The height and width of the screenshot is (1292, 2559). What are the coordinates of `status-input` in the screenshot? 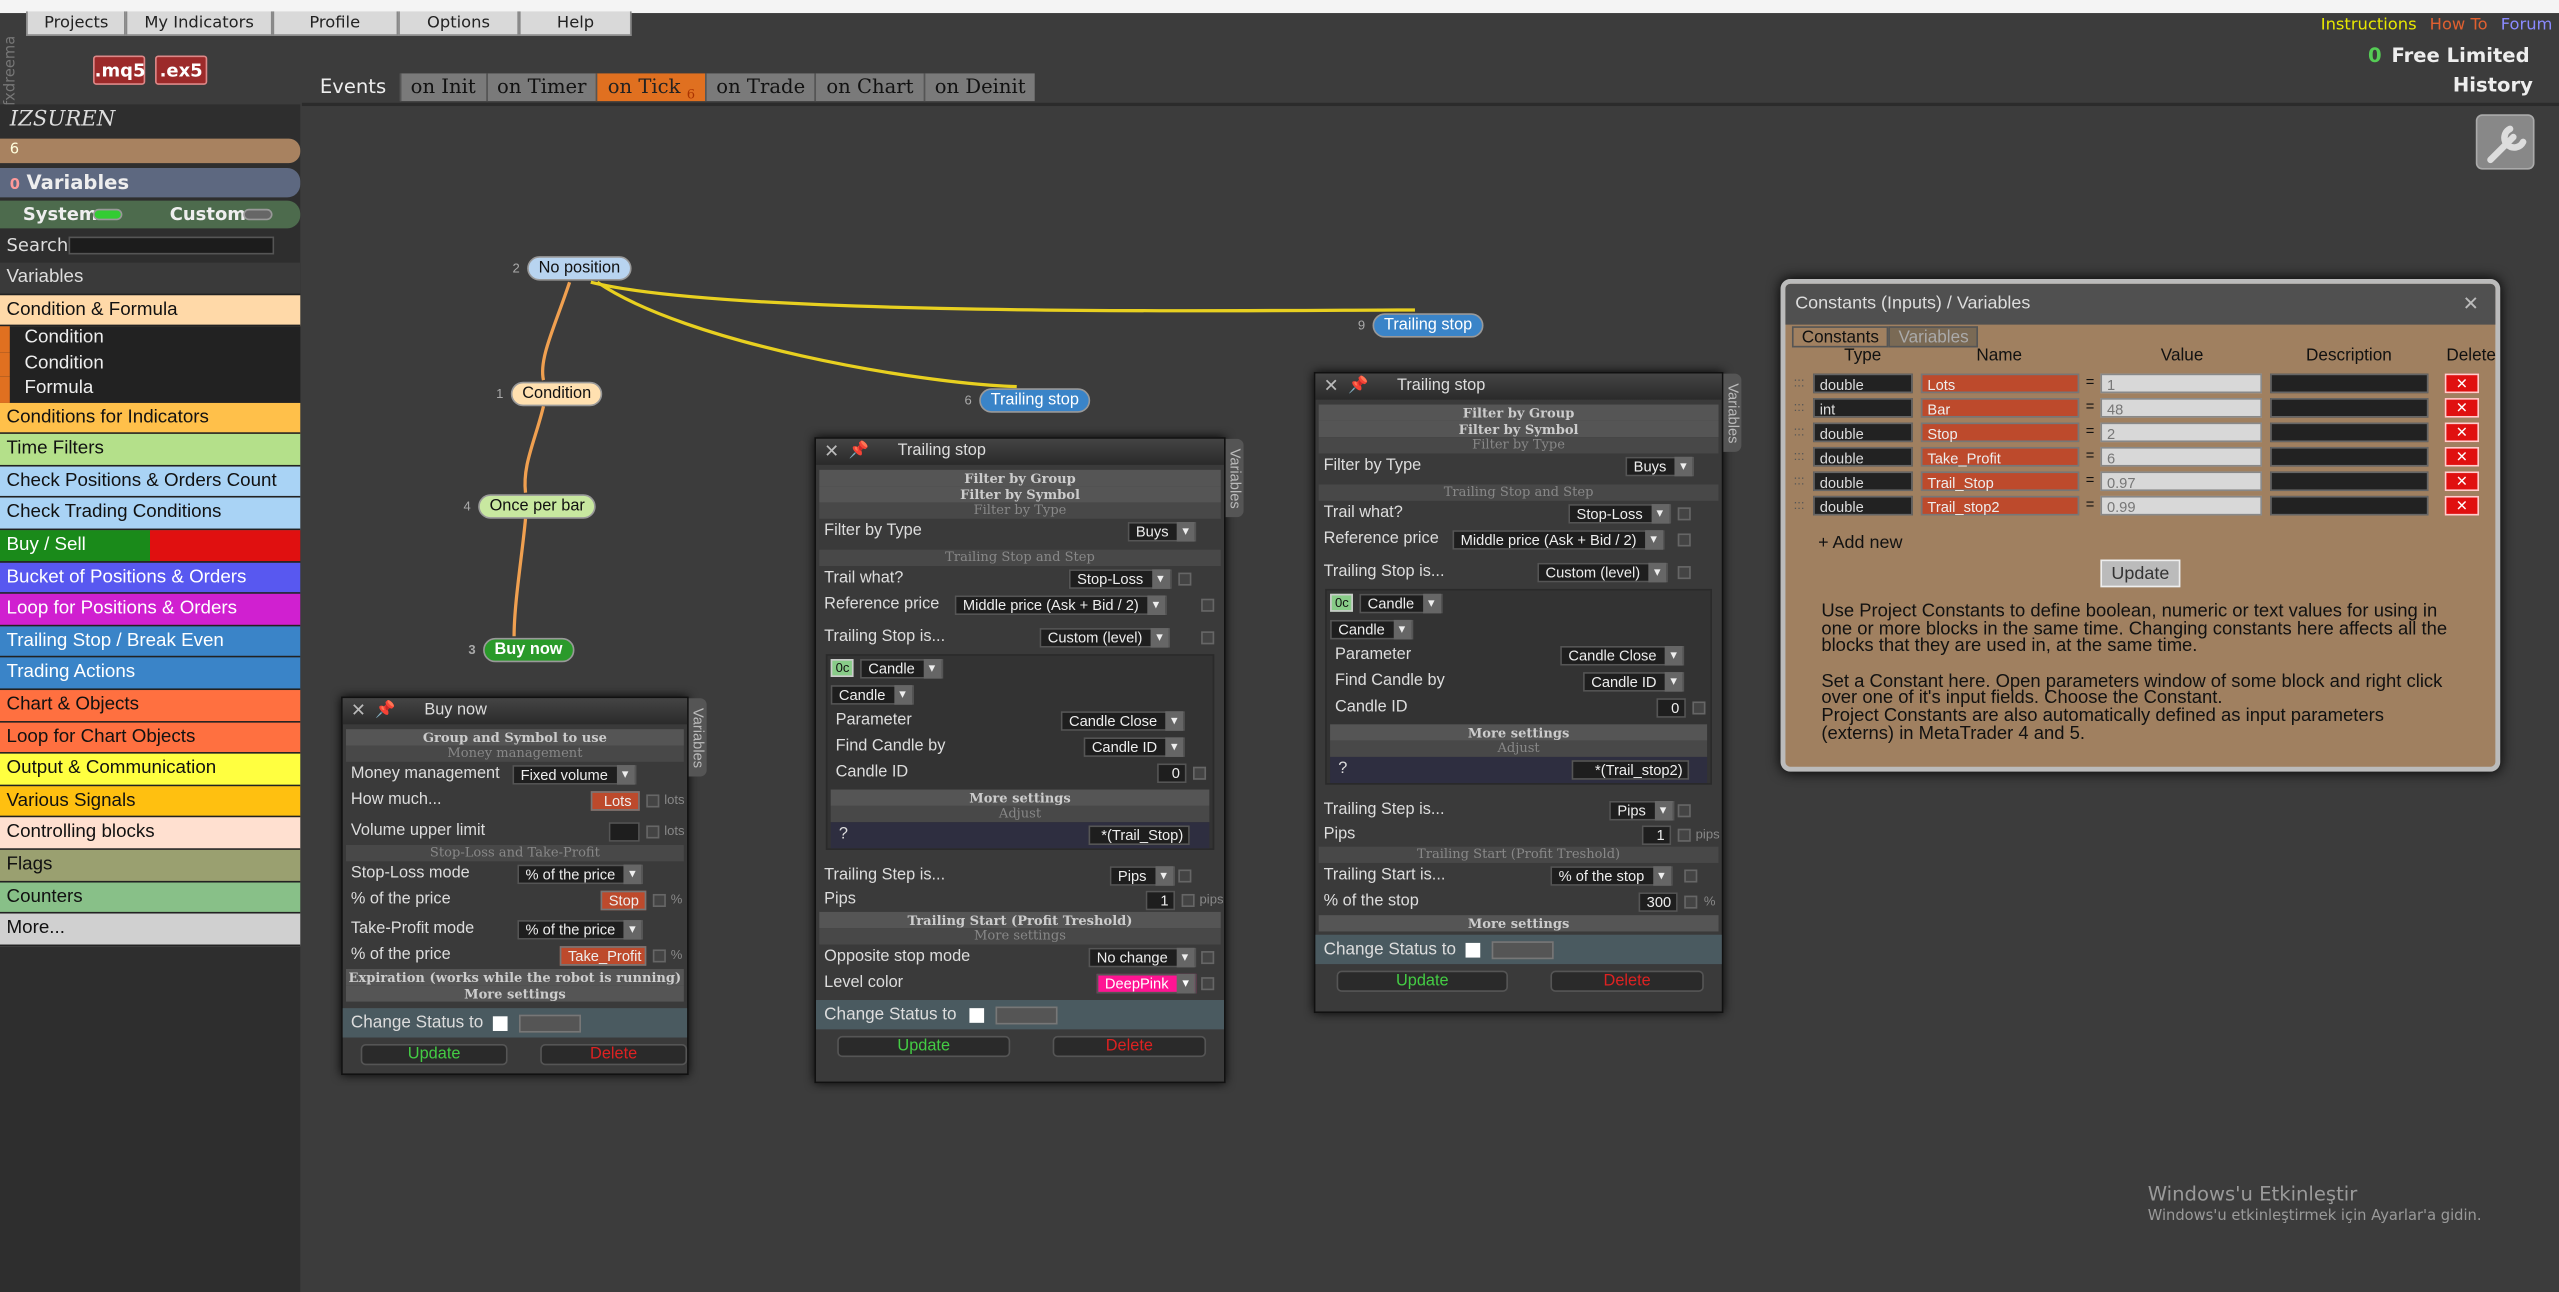 It's located at (549, 1023).